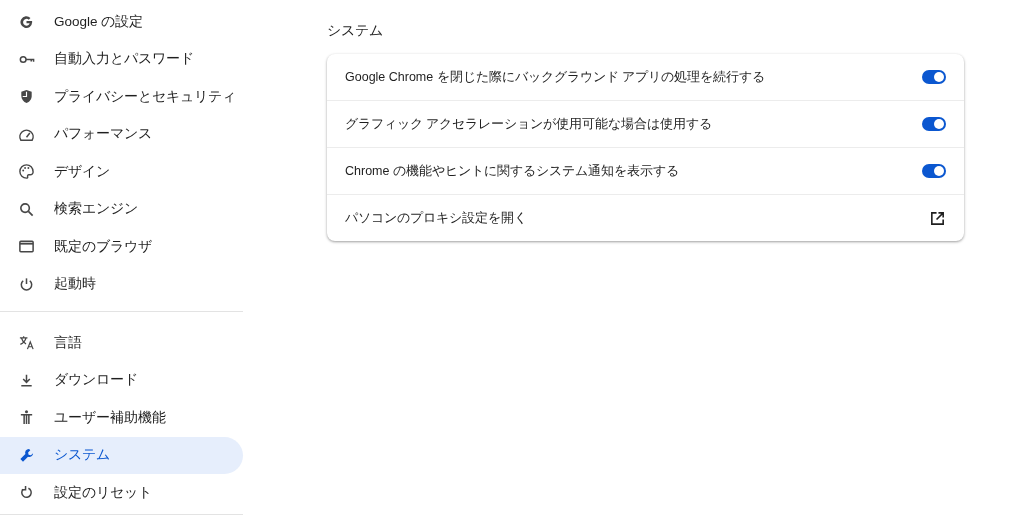 The image size is (1024, 519). What do you see at coordinates (121, 172) in the screenshot?
I see `sidebar-item: デザイン` at bounding box center [121, 172].